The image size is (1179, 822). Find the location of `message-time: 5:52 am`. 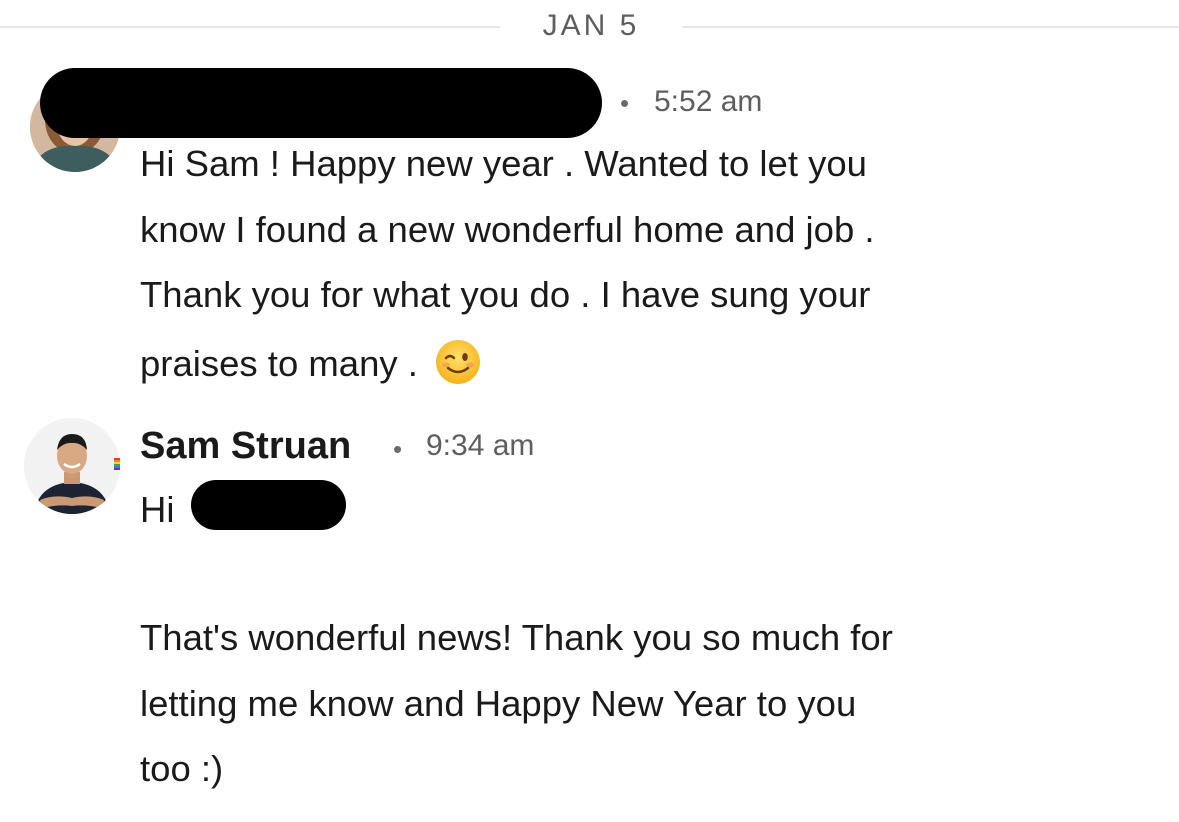

message-time: 5:52 am is located at coordinates (708, 101).